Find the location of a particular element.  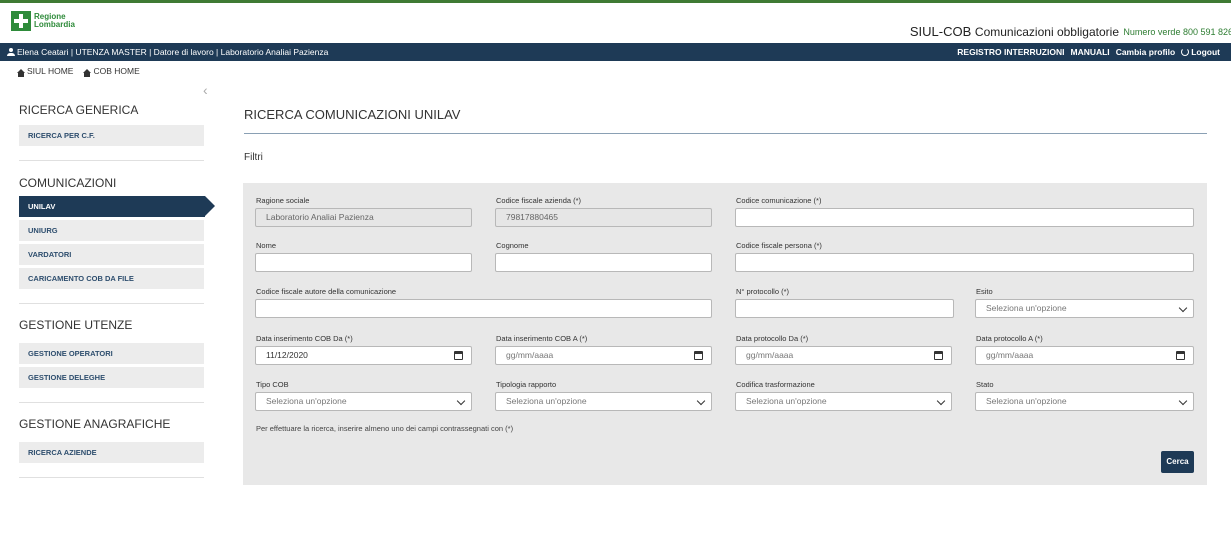

tipo-cob-select: Seleziona un'opzione is located at coordinates (363, 401).